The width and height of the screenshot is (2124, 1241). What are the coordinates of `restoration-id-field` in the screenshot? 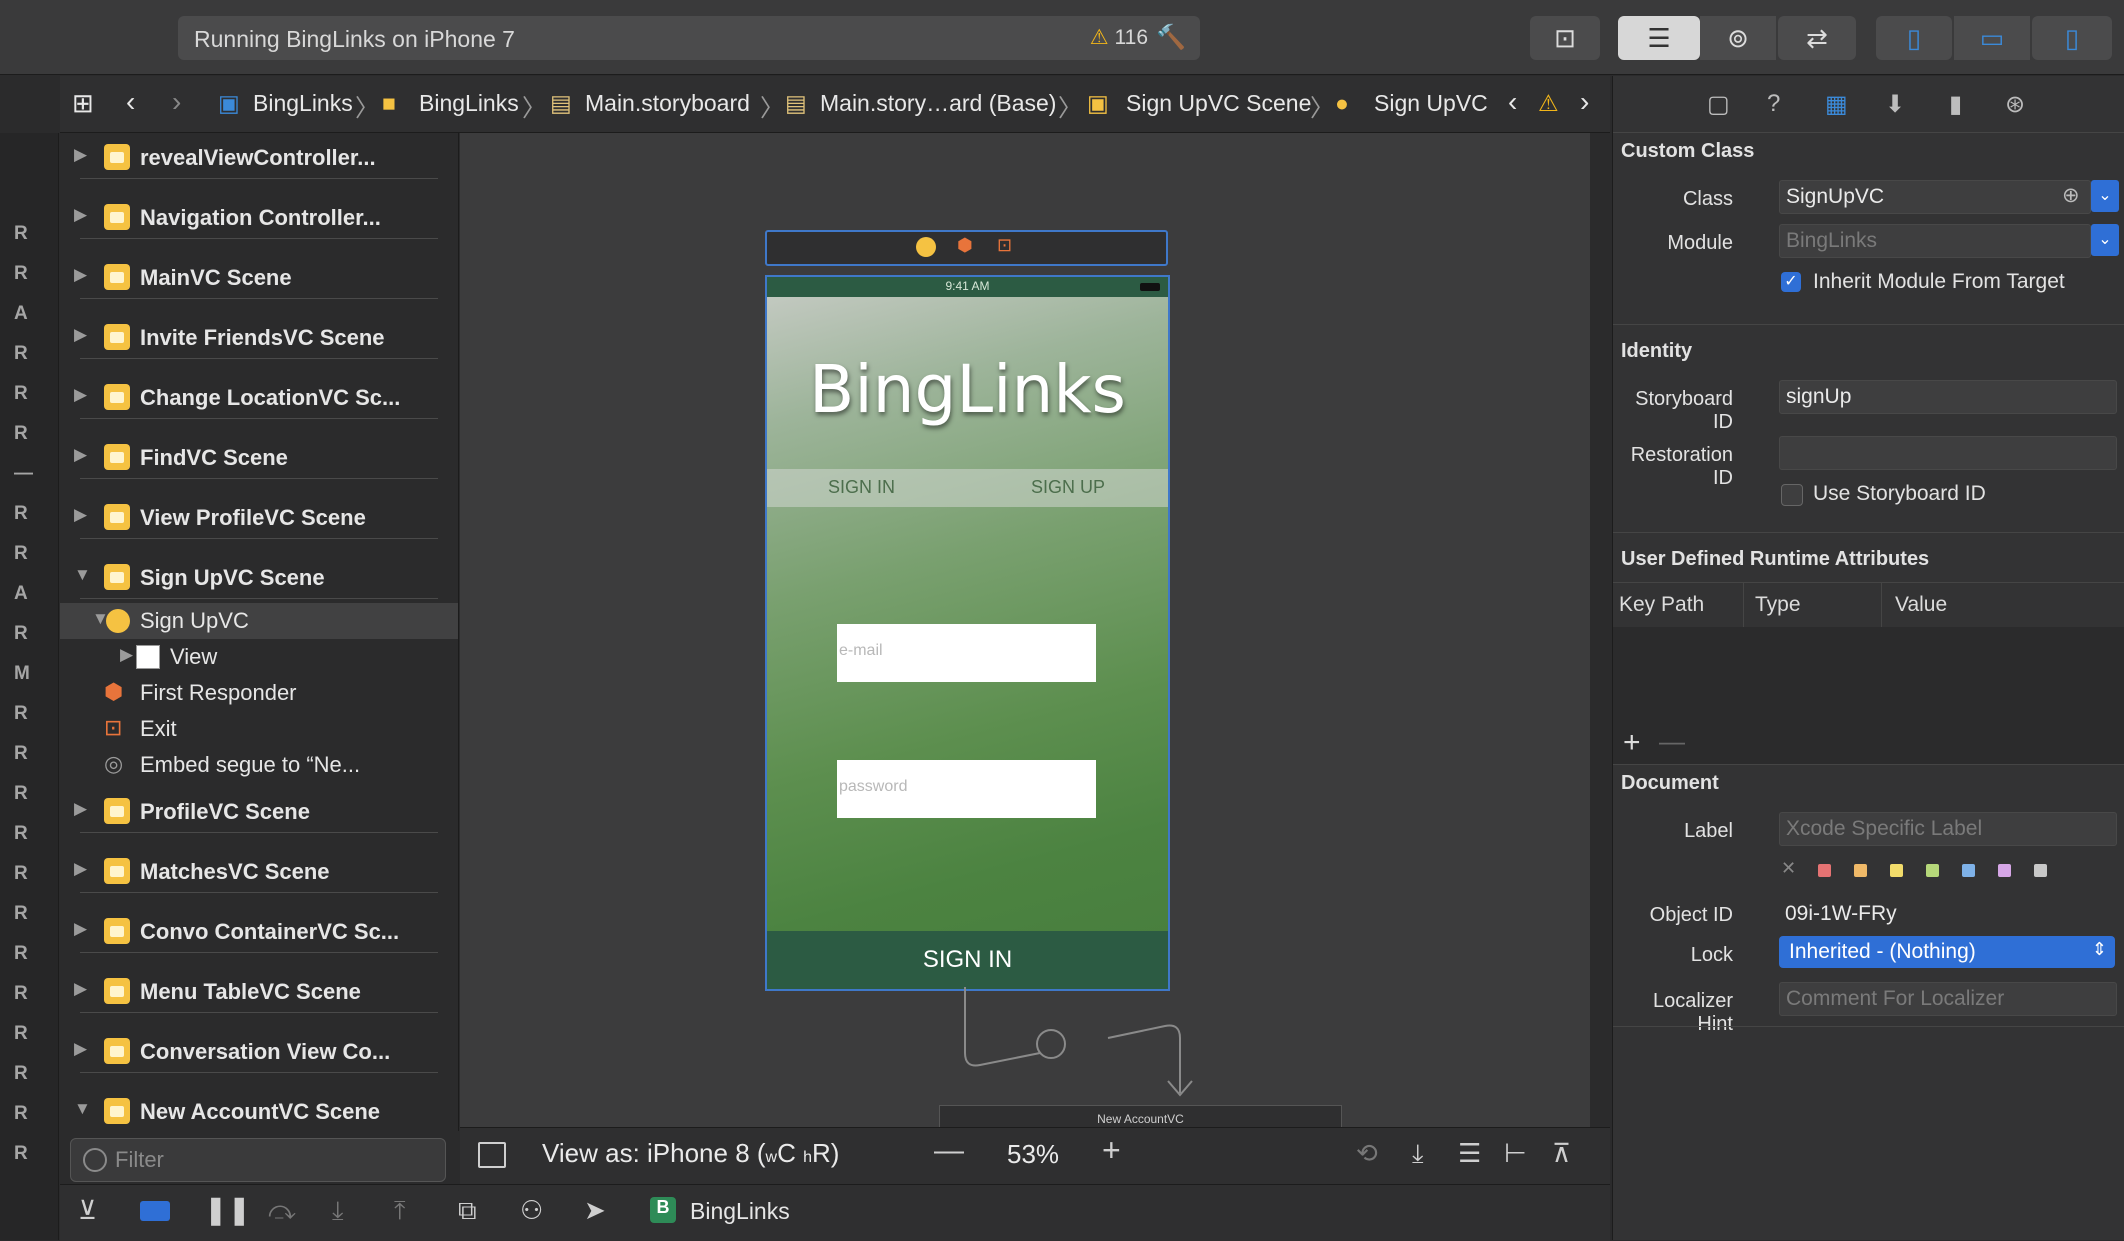 It's located at (1948, 453).